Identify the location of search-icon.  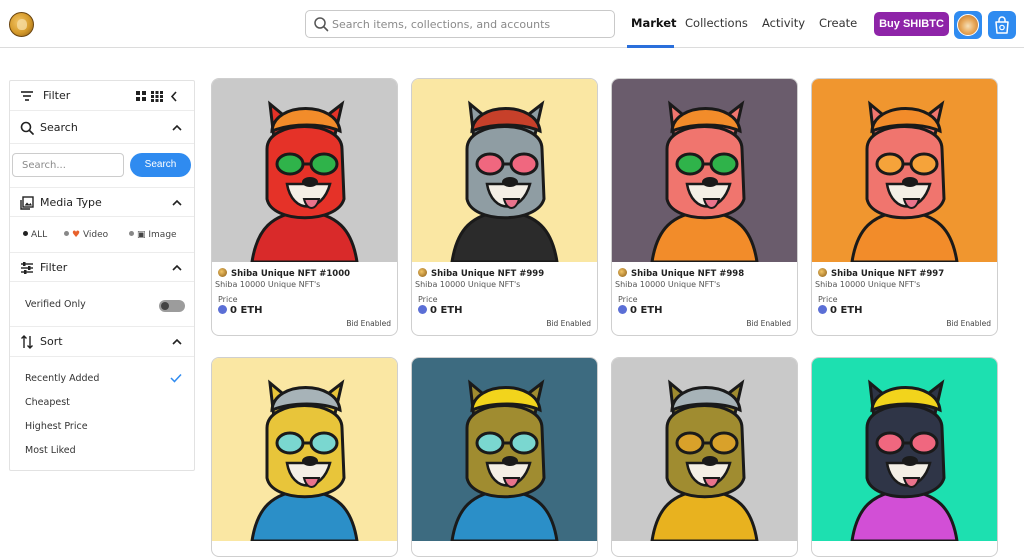
(27, 128).